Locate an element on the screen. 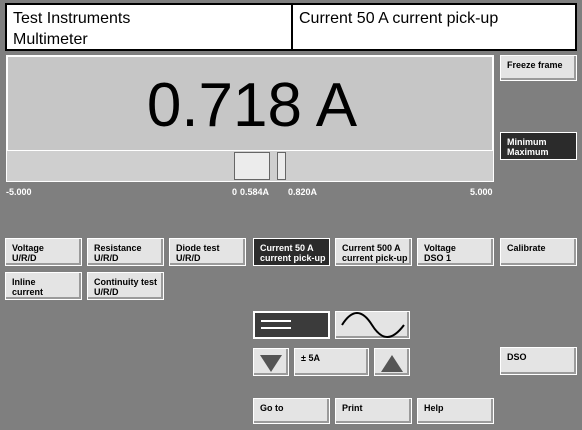 Image resolution: width=582 pixels, height=430 pixels. voltage-dso1-label-1: Voltage is located at coordinates (440, 248).